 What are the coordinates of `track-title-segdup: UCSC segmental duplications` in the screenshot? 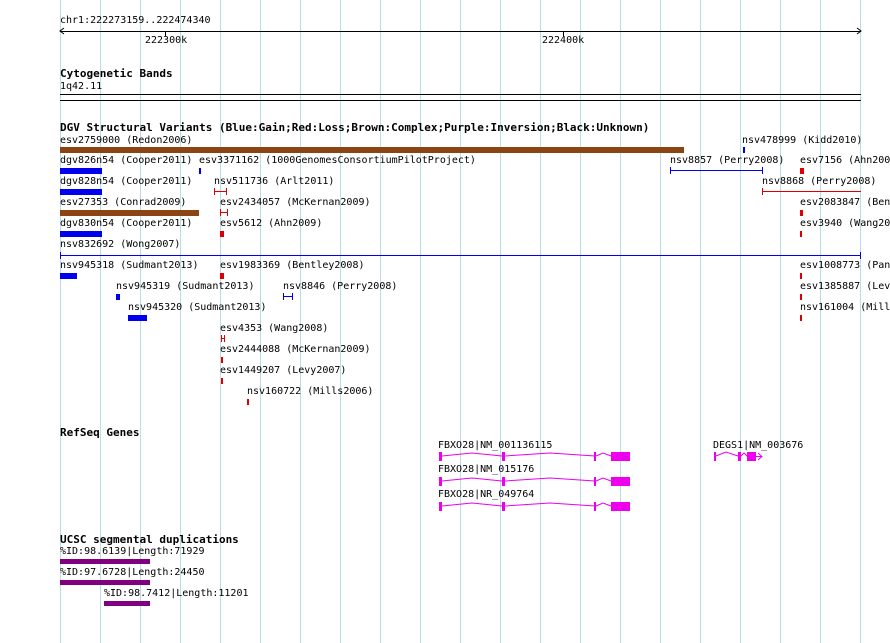 It's located at (149, 539).